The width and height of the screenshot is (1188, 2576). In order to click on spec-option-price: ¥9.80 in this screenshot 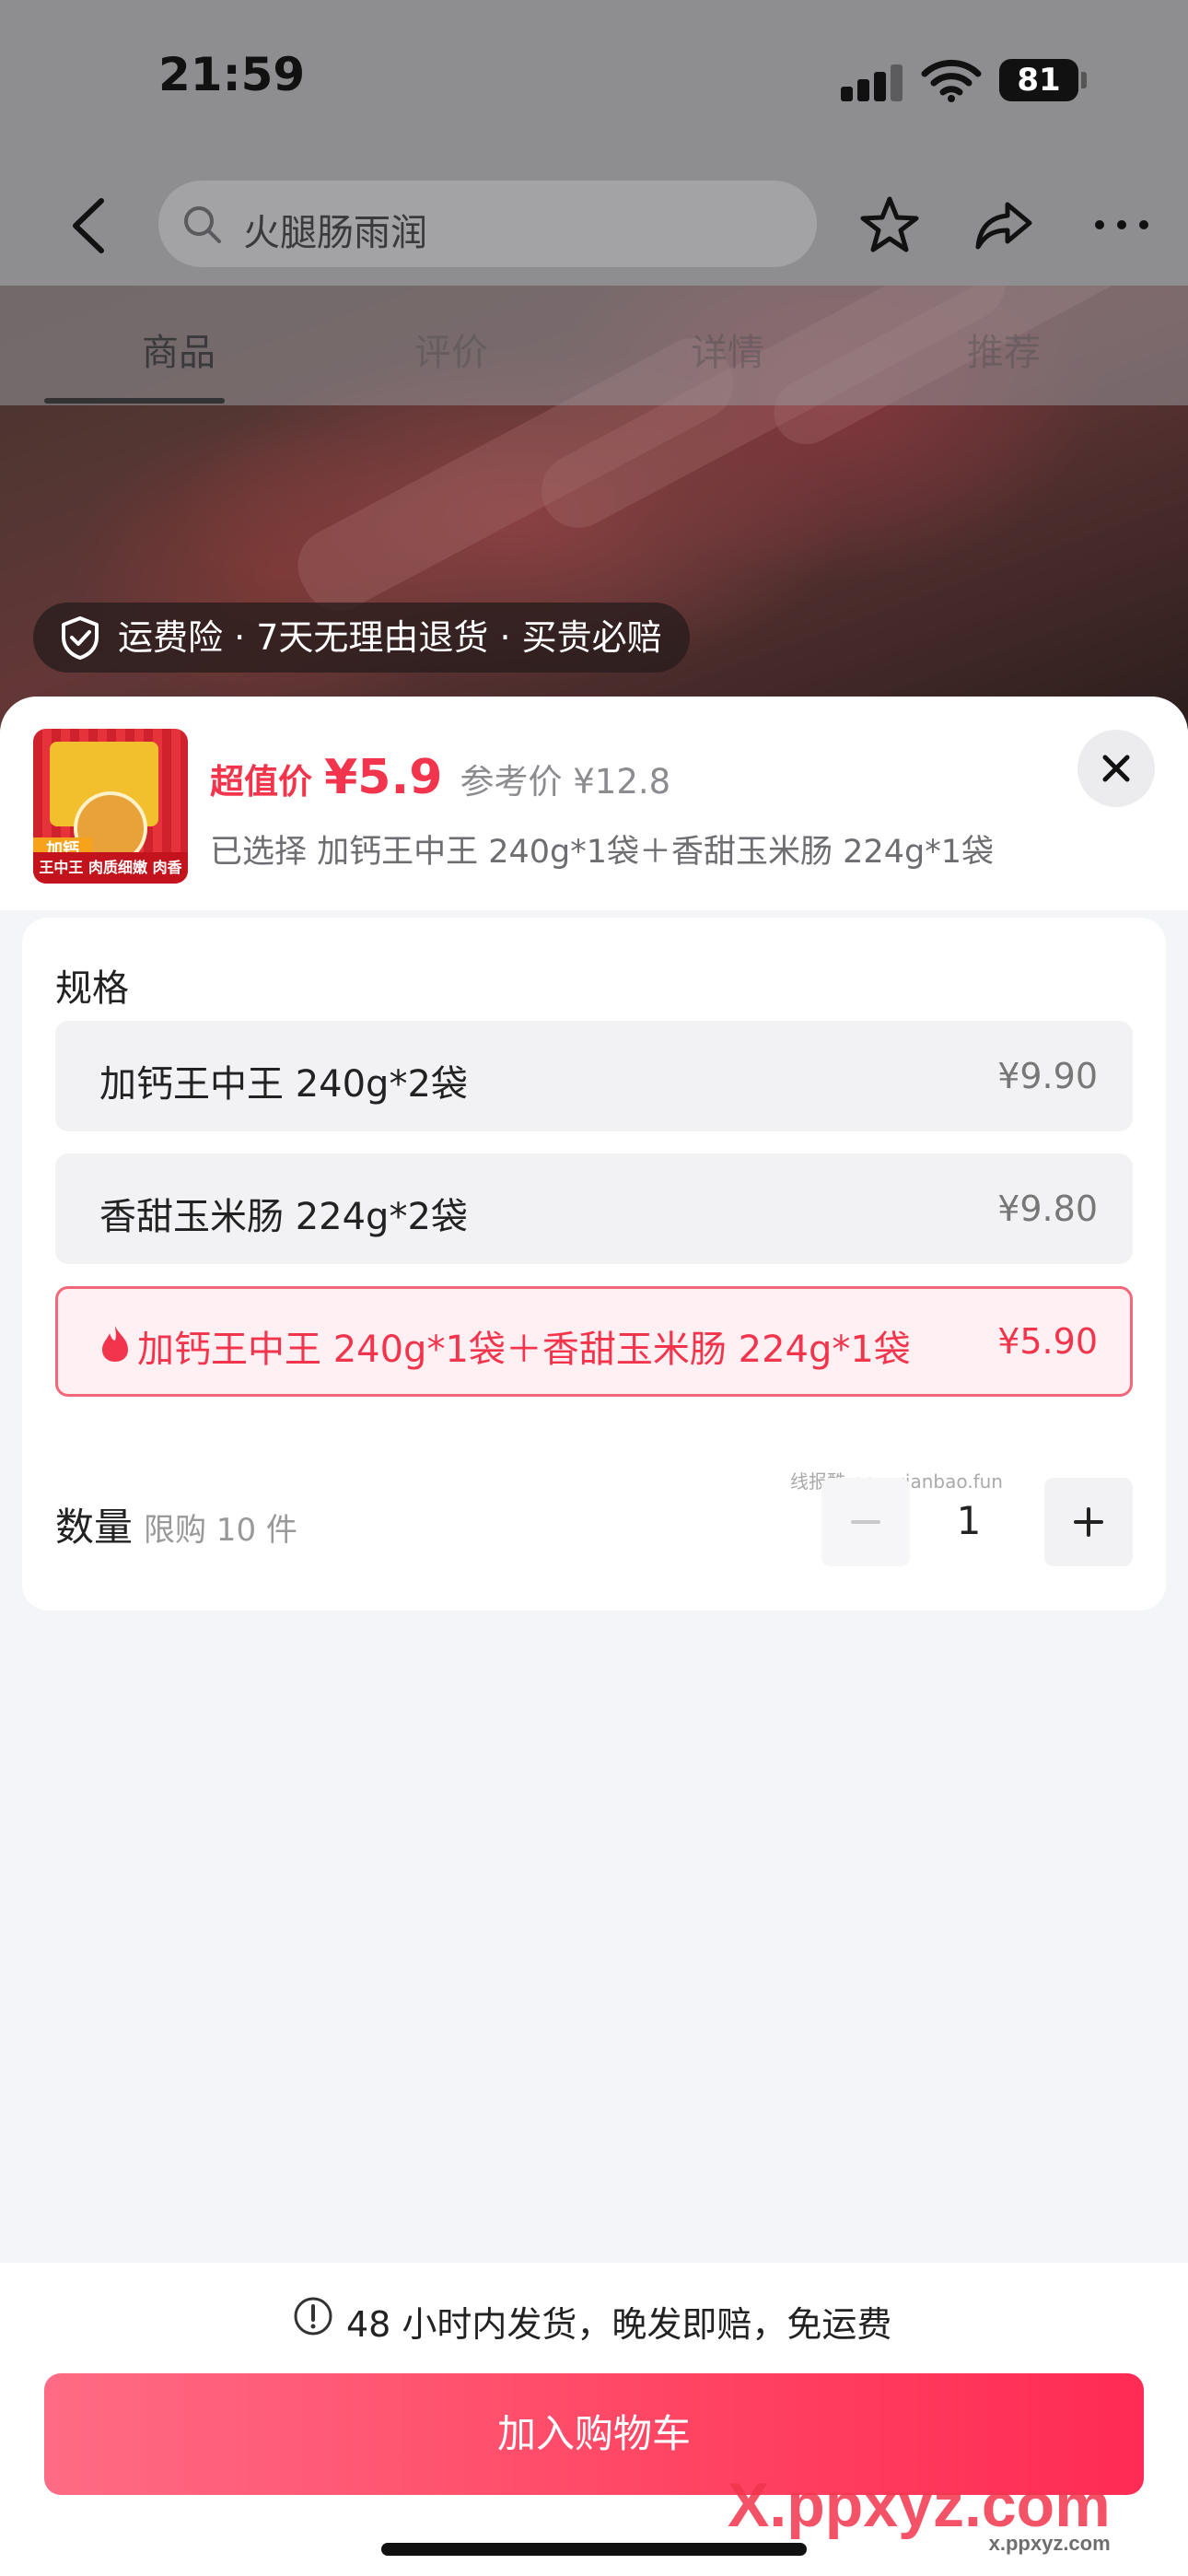, I will do `click(1047, 1208)`.